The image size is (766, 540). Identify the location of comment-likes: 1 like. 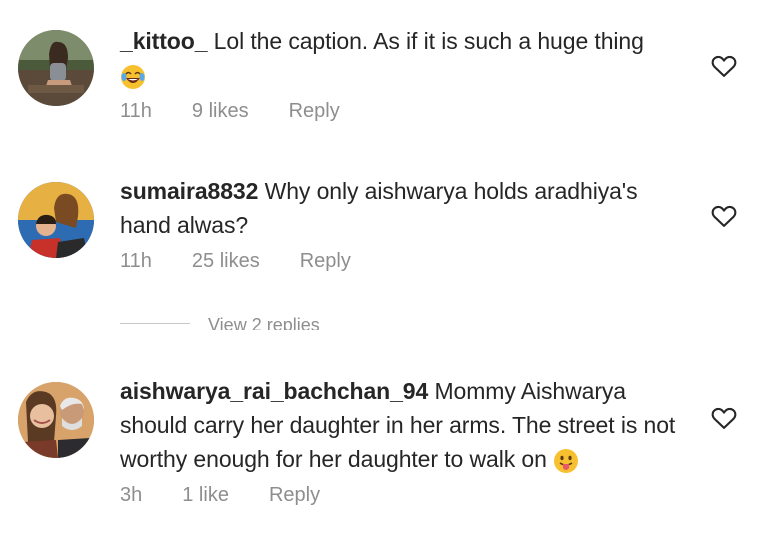
(205, 495).